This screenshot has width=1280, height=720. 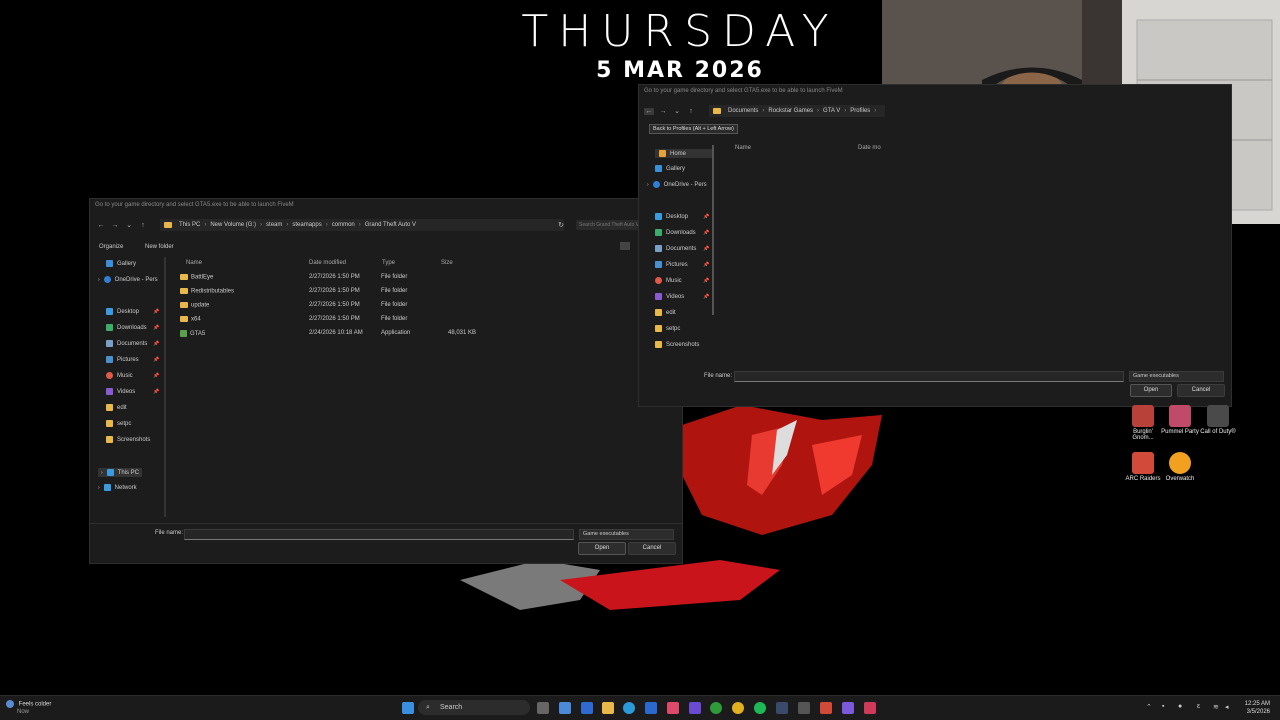 I want to click on windows-start-icon, so click(x=408, y=708).